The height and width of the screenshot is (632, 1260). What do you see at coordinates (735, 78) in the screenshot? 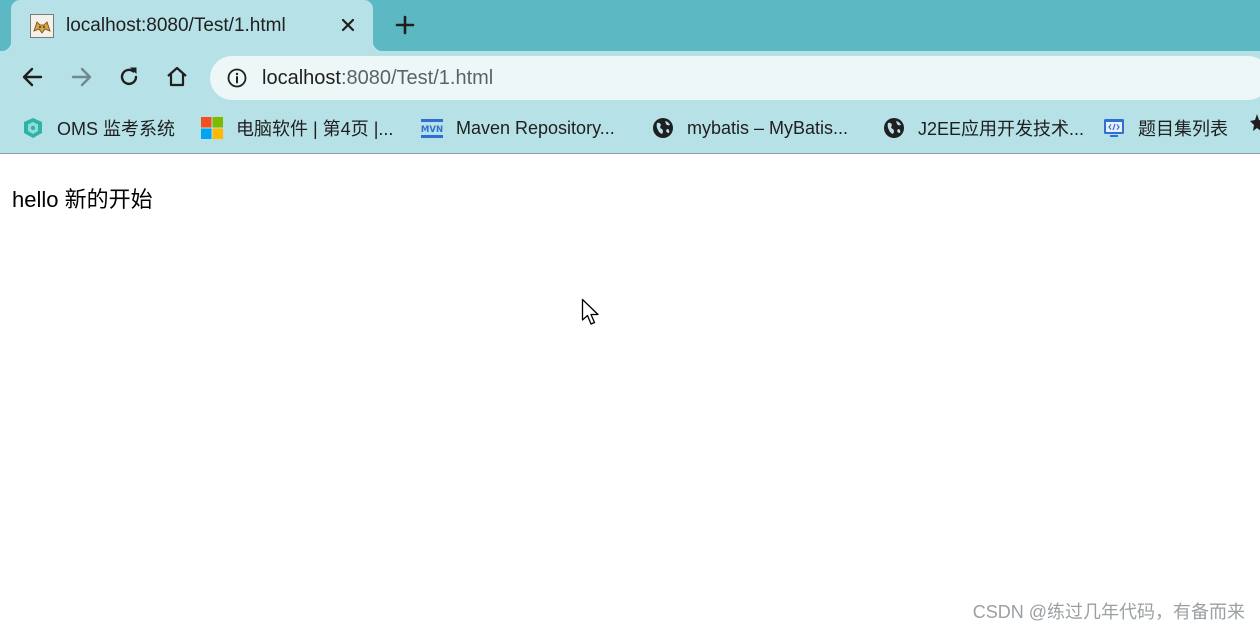
I see `address-bar: localhost:8080/Test/1.html` at bounding box center [735, 78].